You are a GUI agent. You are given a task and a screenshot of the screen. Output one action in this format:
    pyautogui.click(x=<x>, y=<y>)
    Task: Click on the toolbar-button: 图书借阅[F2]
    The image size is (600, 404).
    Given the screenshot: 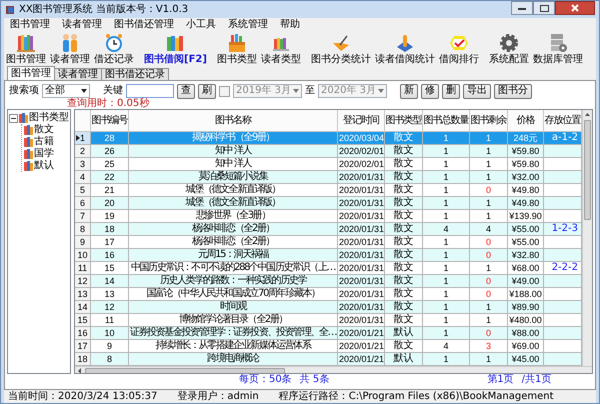 What is the action you would take?
    pyautogui.click(x=175, y=49)
    